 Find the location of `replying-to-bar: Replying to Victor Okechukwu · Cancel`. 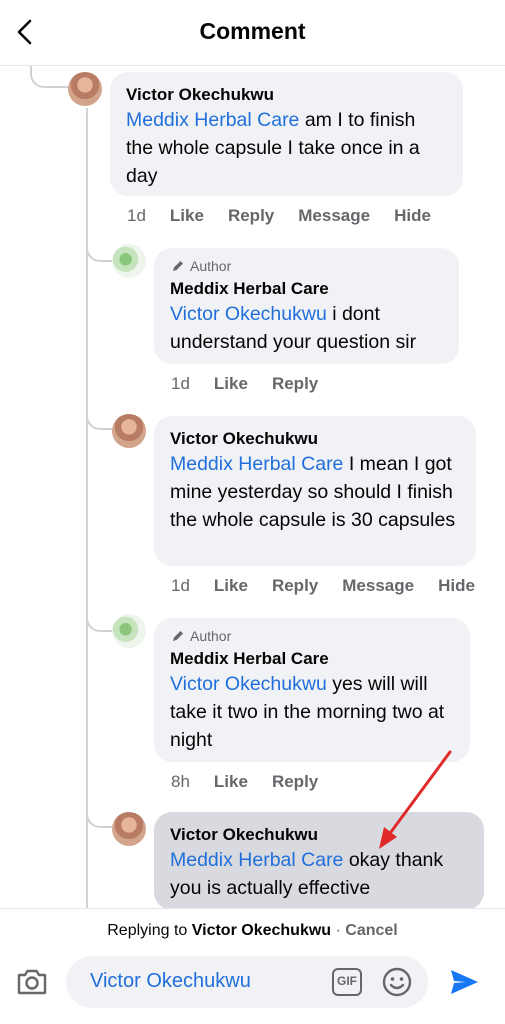

replying-to-bar: Replying to Victor Okechukwu · Cancel is located at coordinates (252, 931).